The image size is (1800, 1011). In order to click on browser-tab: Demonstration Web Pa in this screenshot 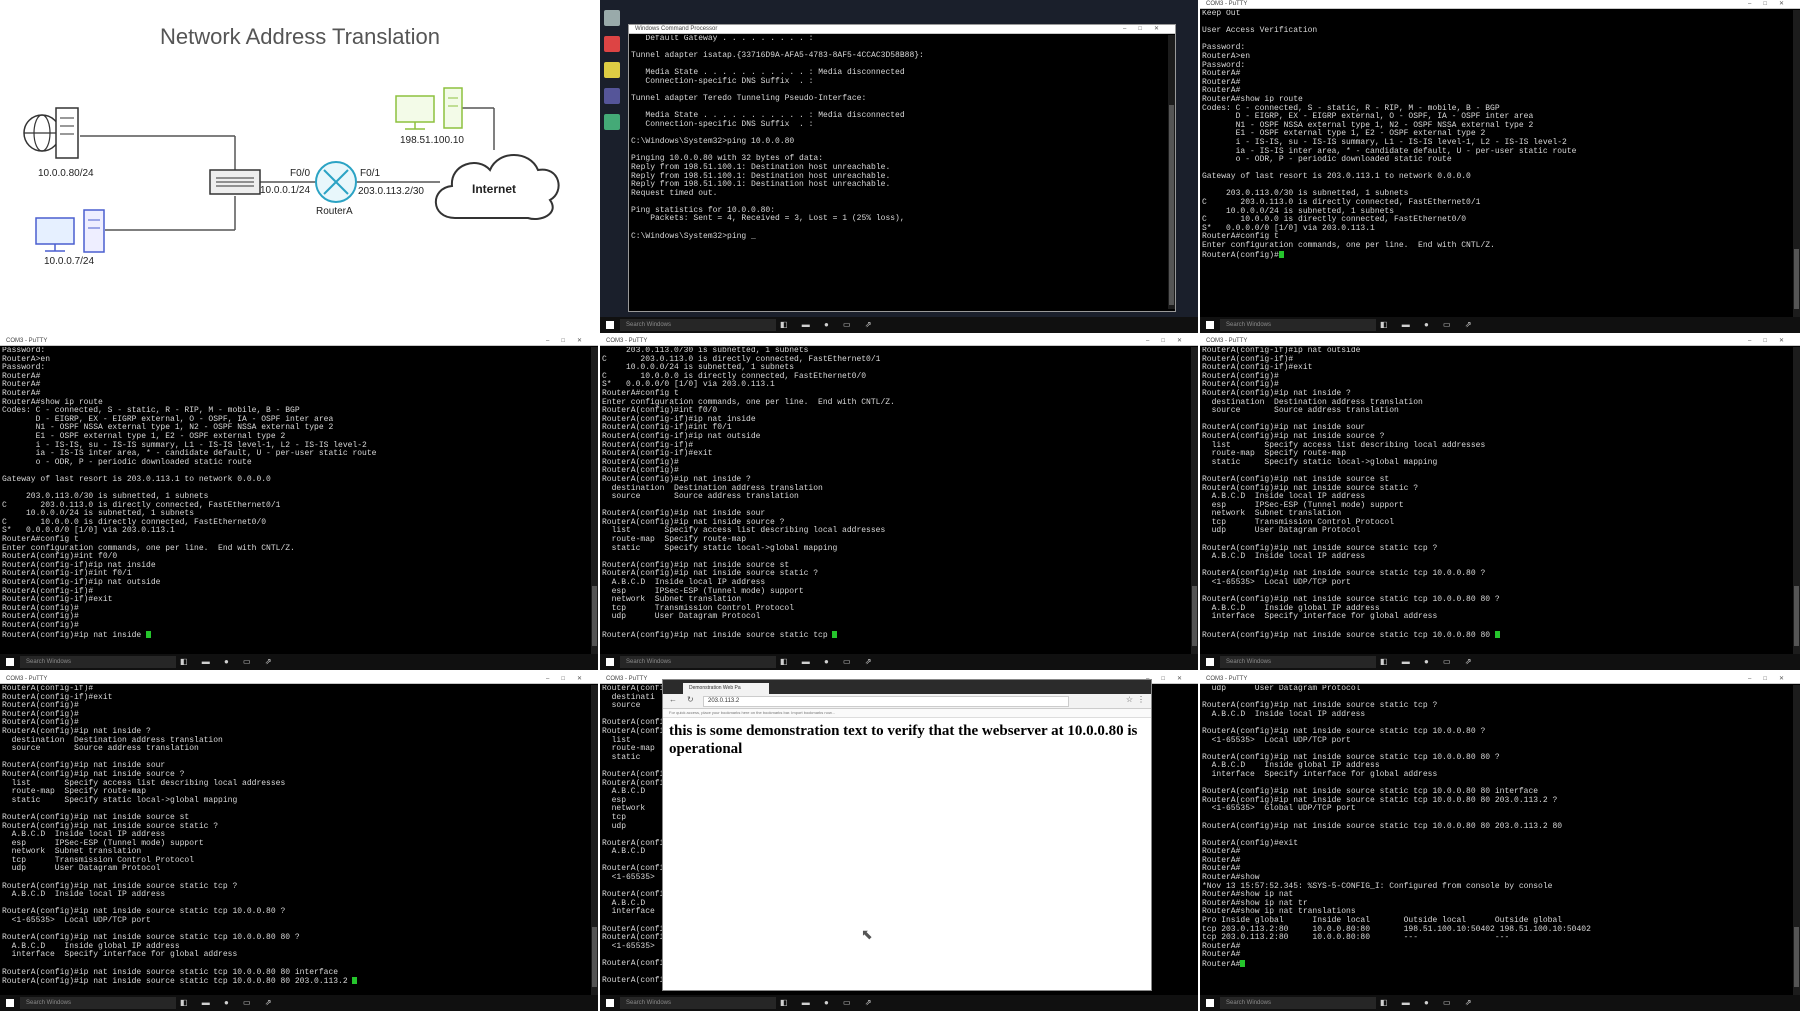, I will do `click(726, 688)`.